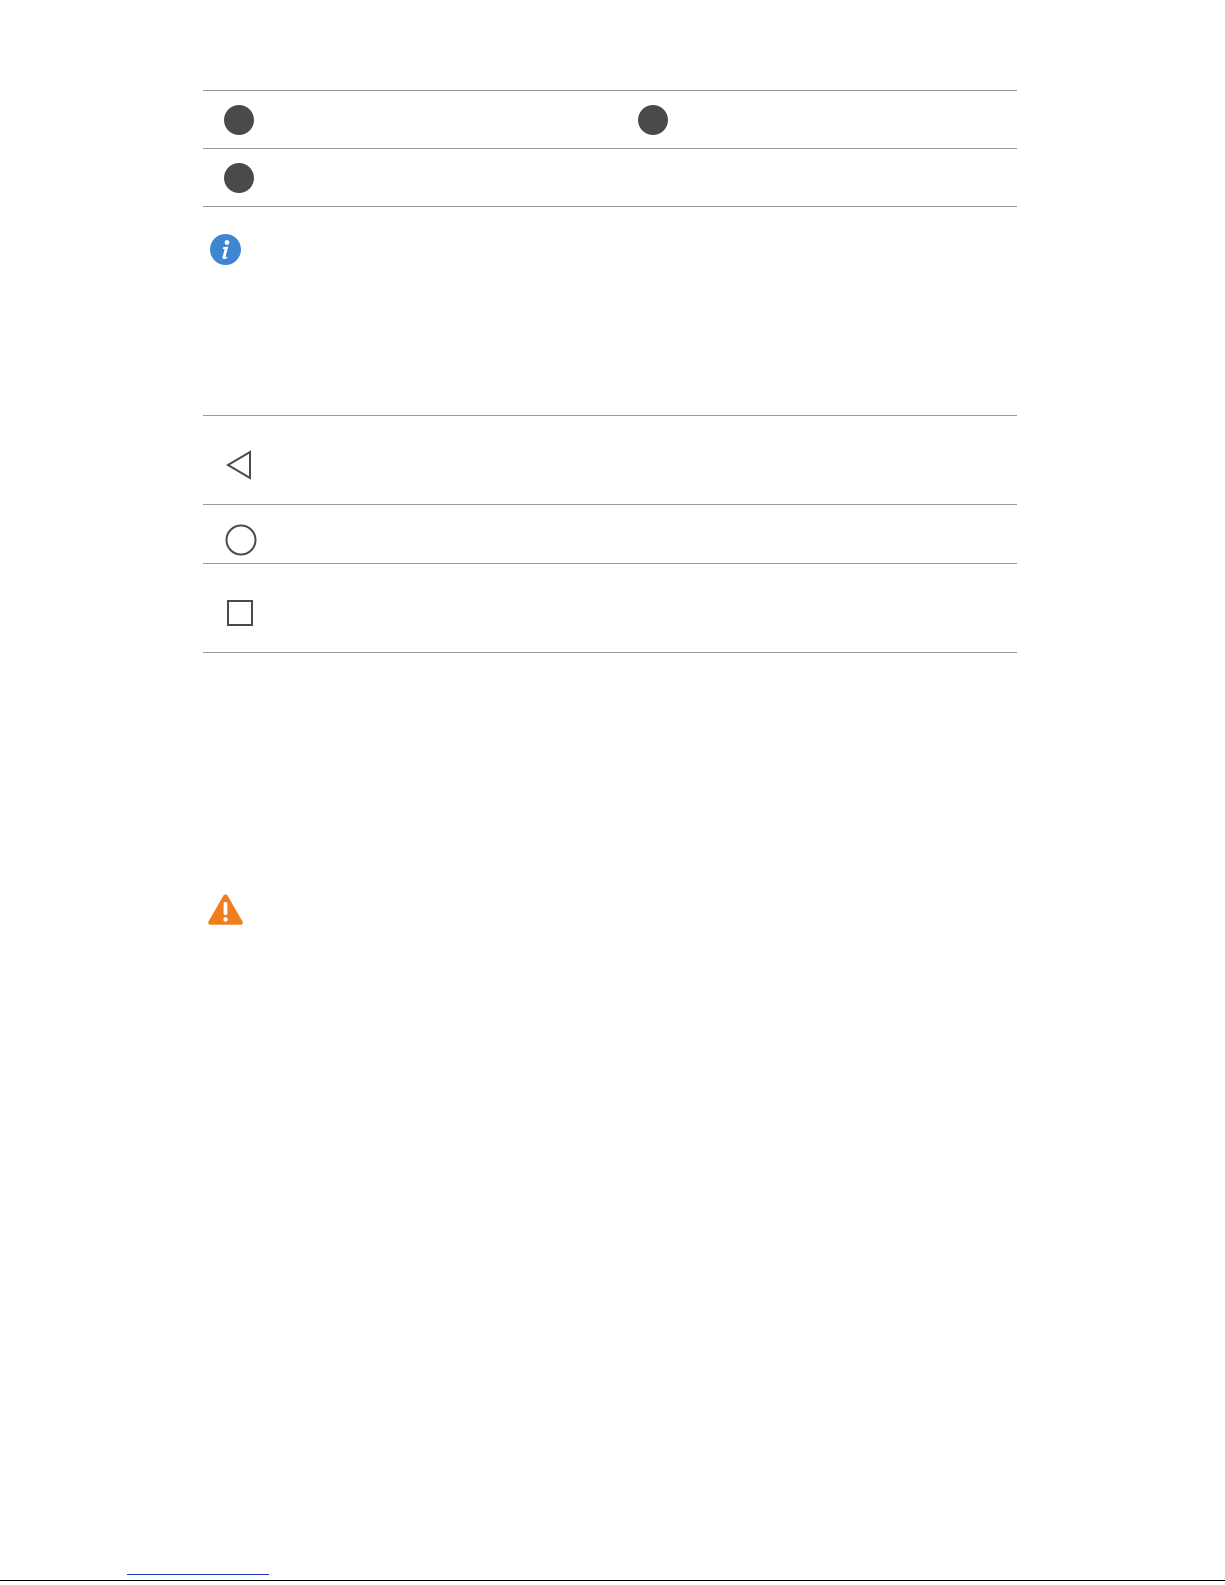  Describe the element at coordinates (610, 90) in the screenshot. I see `table-top-rule` at that location.